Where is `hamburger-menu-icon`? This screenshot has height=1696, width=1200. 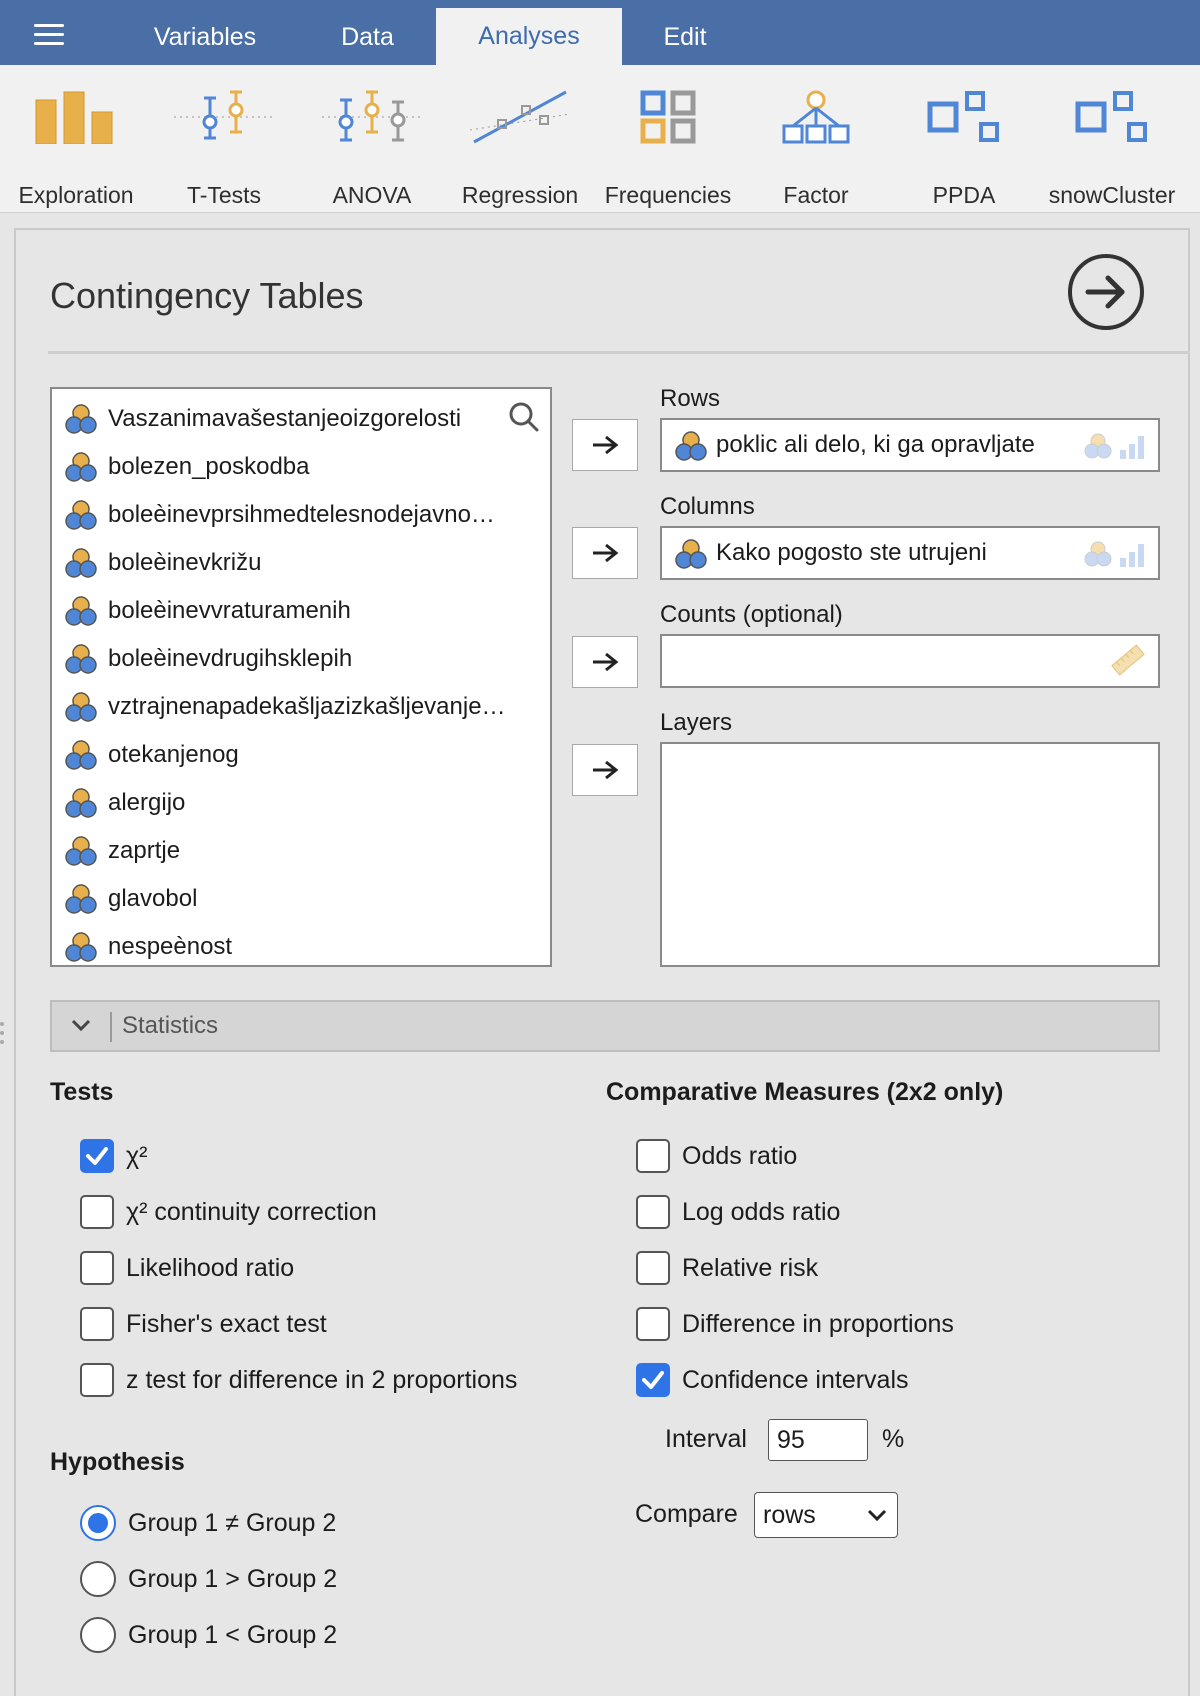
hamburger-menu-icon is located at coordinates (49, 35).